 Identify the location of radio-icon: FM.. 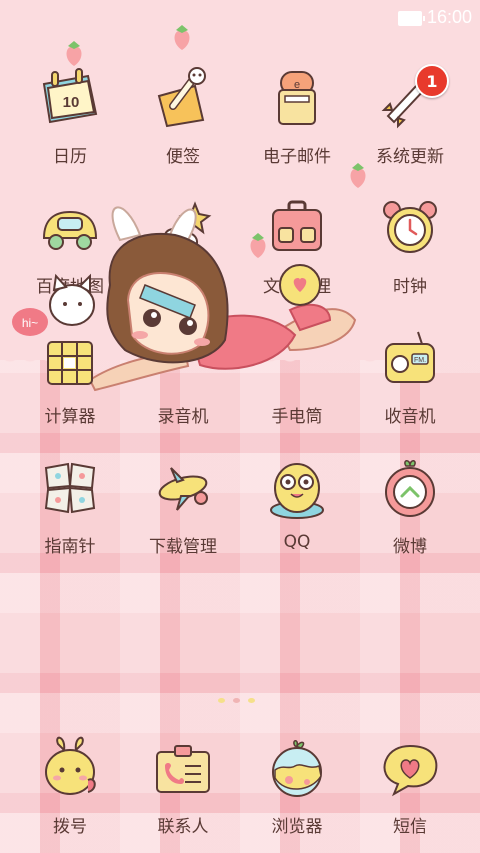
(410, 358).